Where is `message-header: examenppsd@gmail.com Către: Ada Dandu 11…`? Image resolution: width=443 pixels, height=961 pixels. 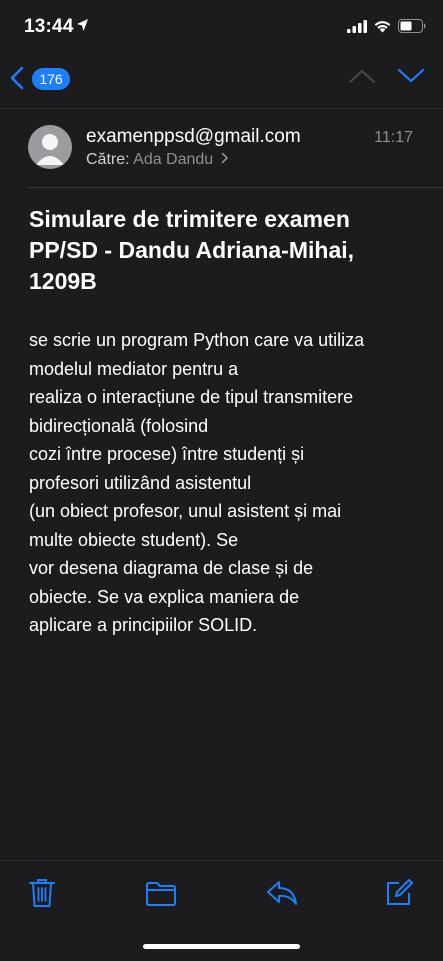 message-header: examenppsd@gmail.com Către: Ada Dandu 11… is located at coordinates (221, 148).